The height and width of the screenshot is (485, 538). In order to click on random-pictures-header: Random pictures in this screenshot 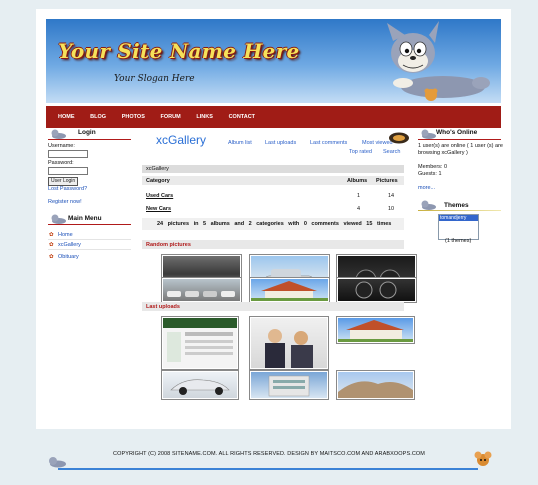, I will do `click(273, 244)`.